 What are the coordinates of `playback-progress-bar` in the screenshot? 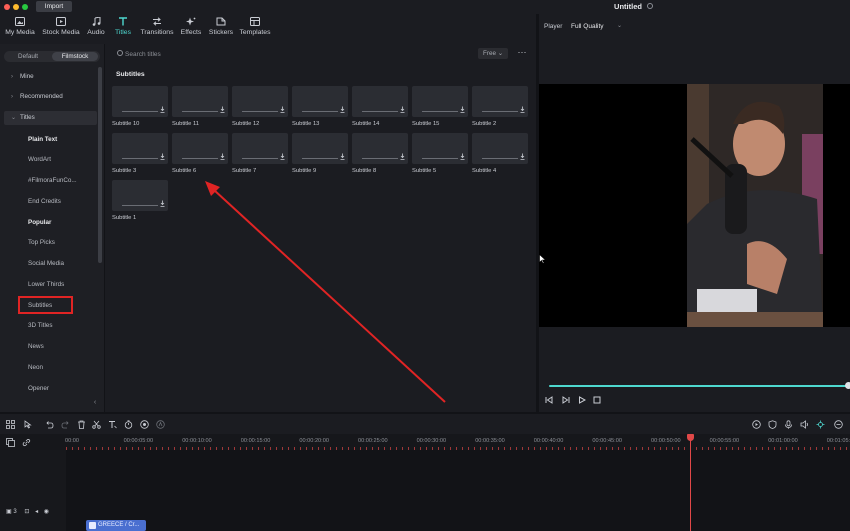 It's located at (698, 386).